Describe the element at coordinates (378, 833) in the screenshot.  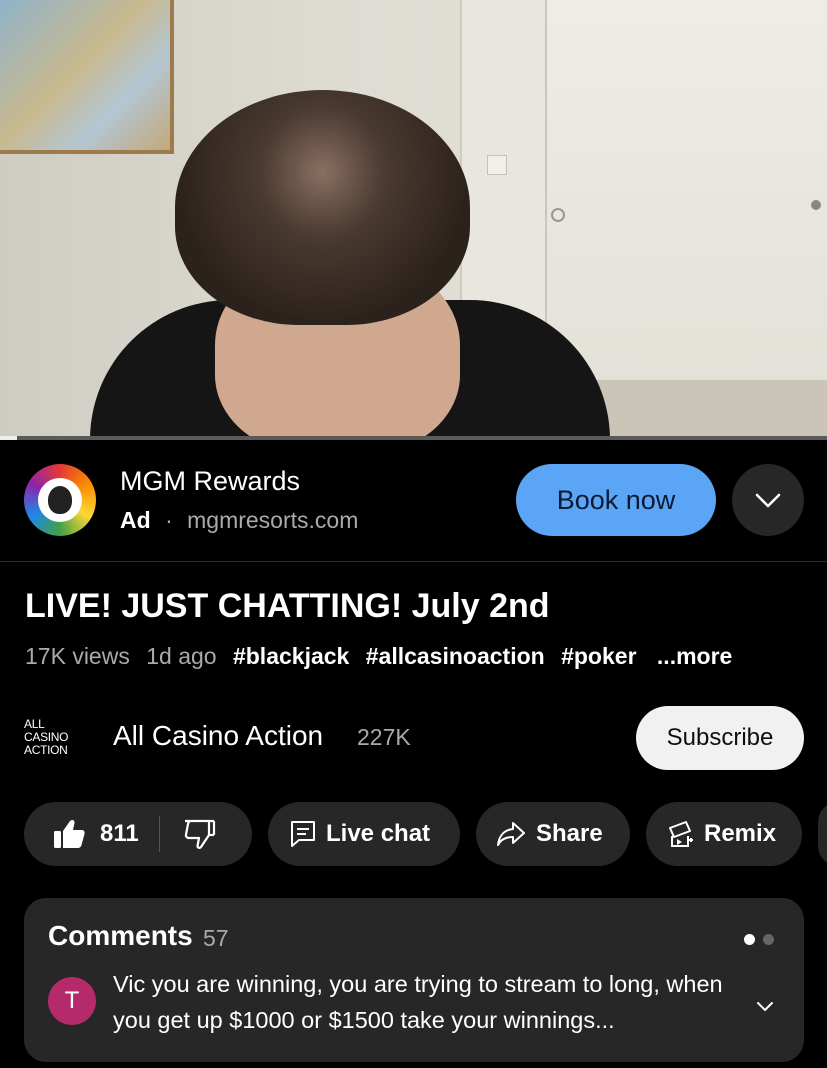
I see `live-chat-label: Live chat` at that location.